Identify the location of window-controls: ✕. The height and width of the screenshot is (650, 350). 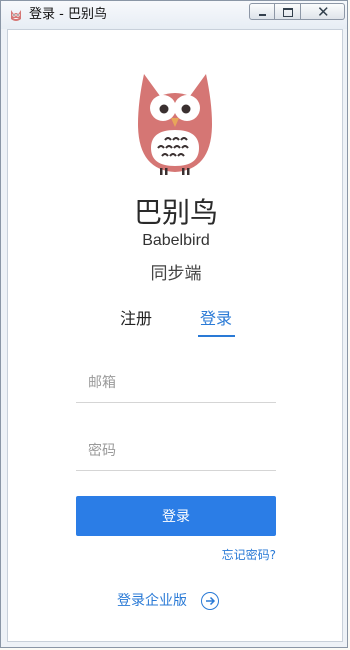
(297, 12).